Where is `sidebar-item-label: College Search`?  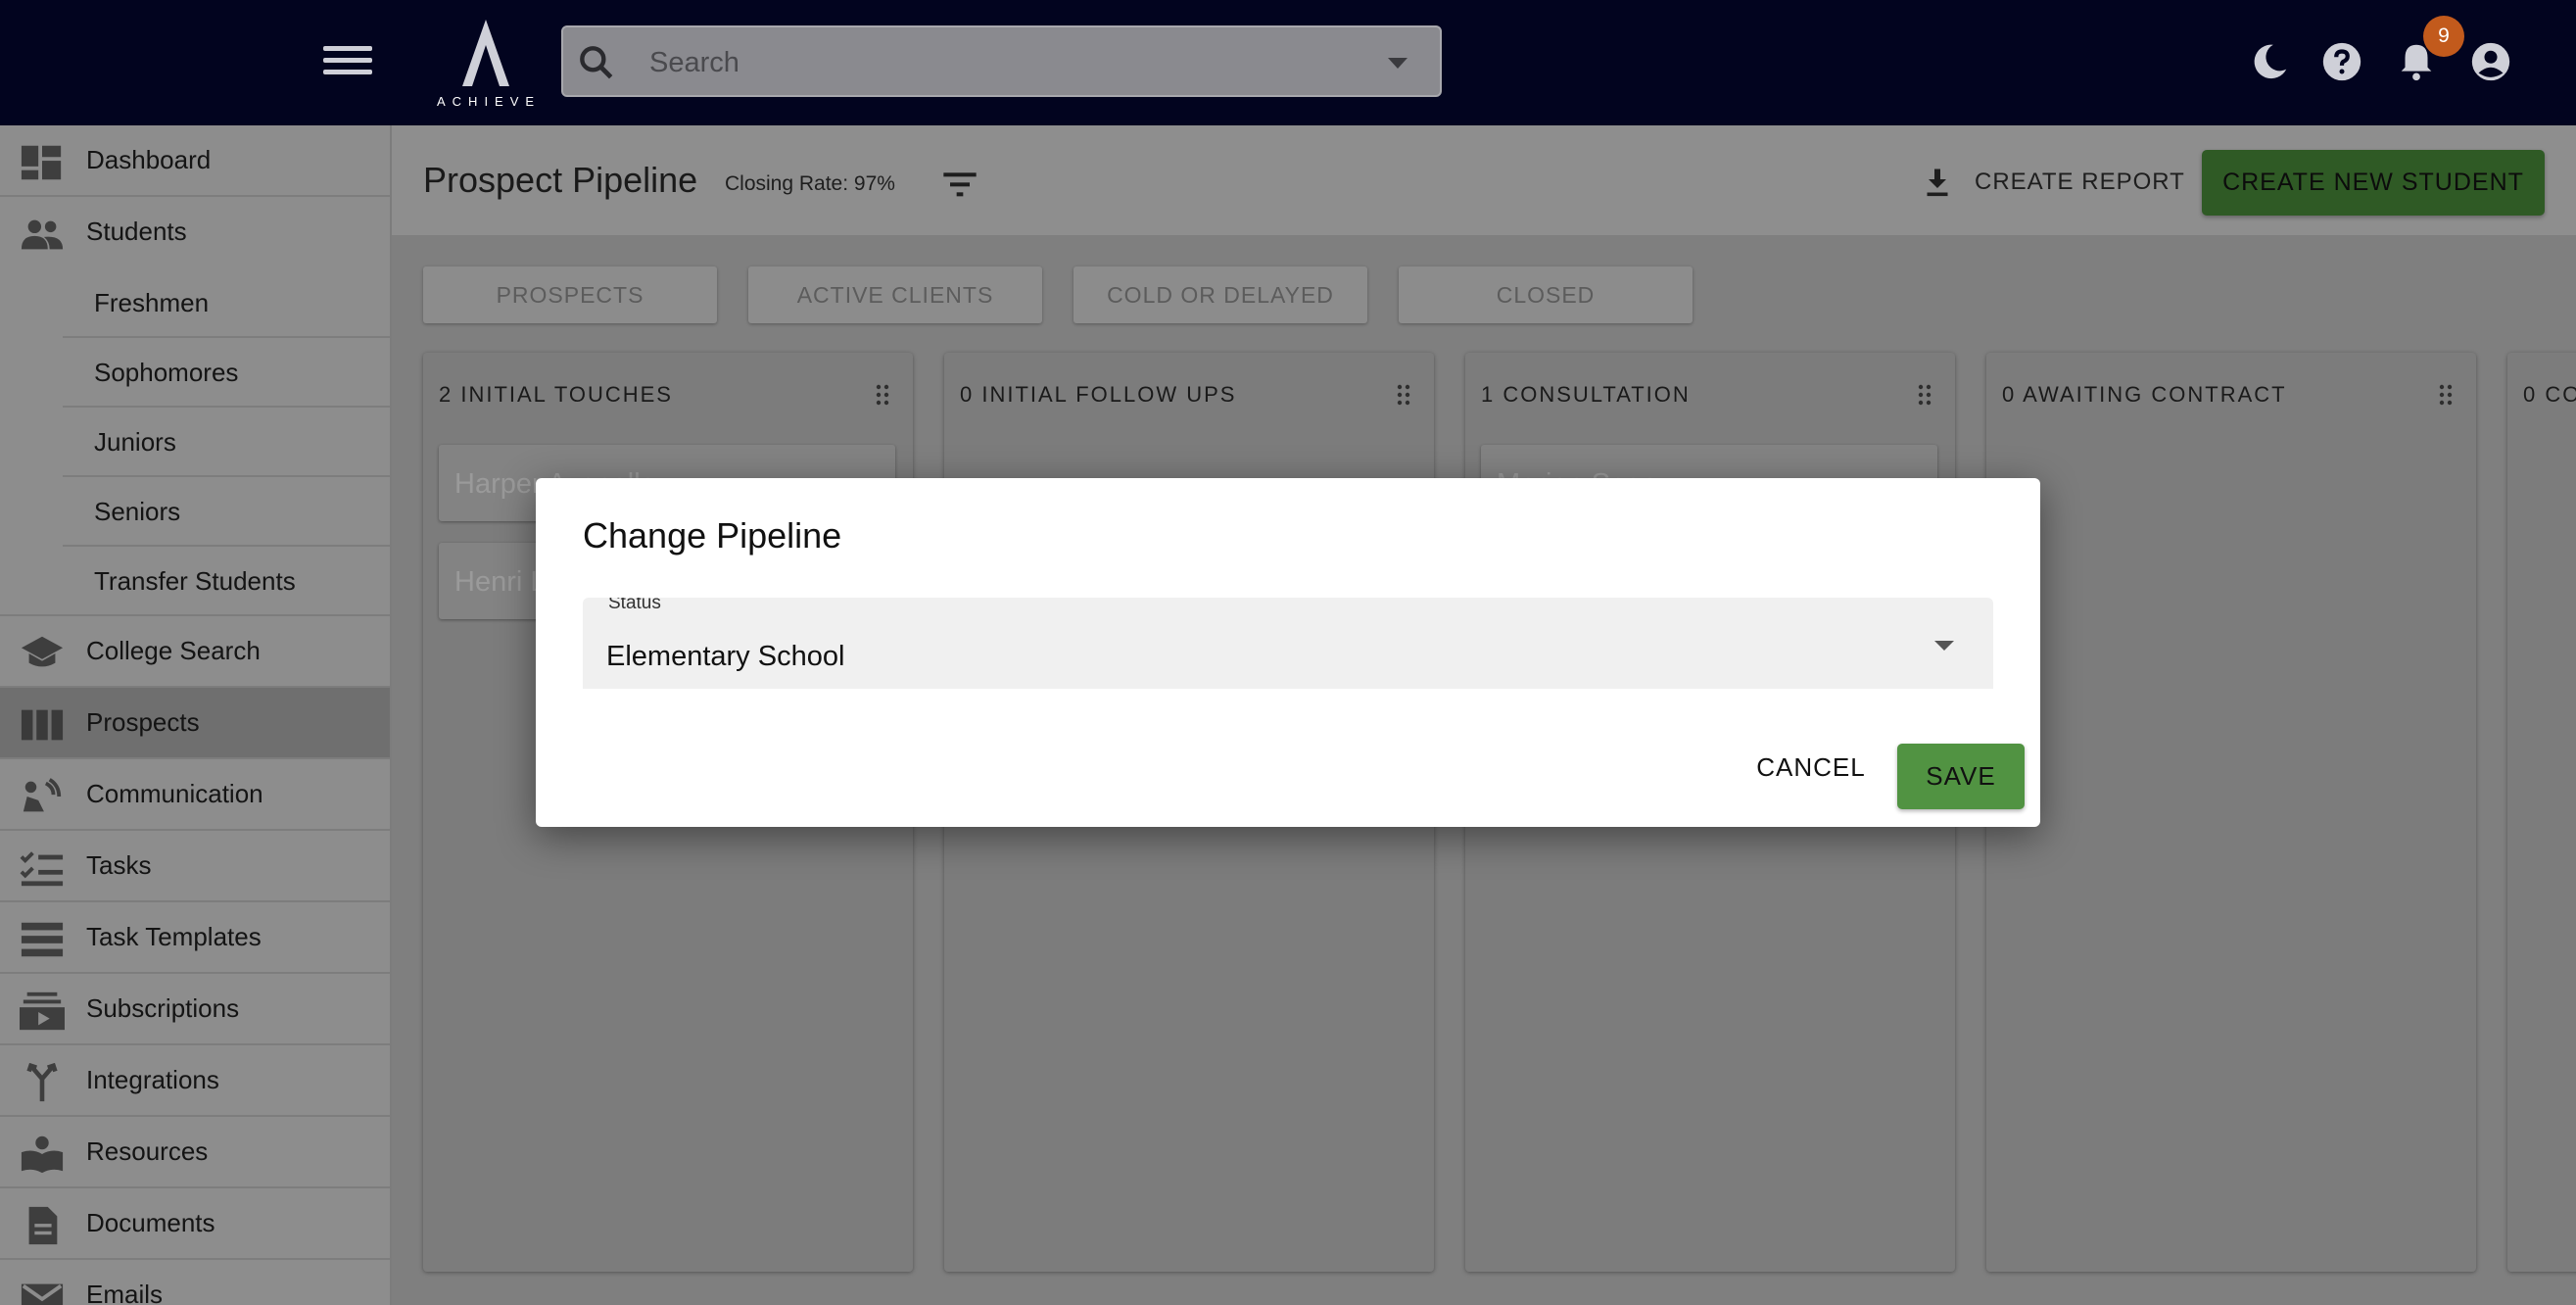
sidebar-item-label: College Search is located at coordinates (173, 650).